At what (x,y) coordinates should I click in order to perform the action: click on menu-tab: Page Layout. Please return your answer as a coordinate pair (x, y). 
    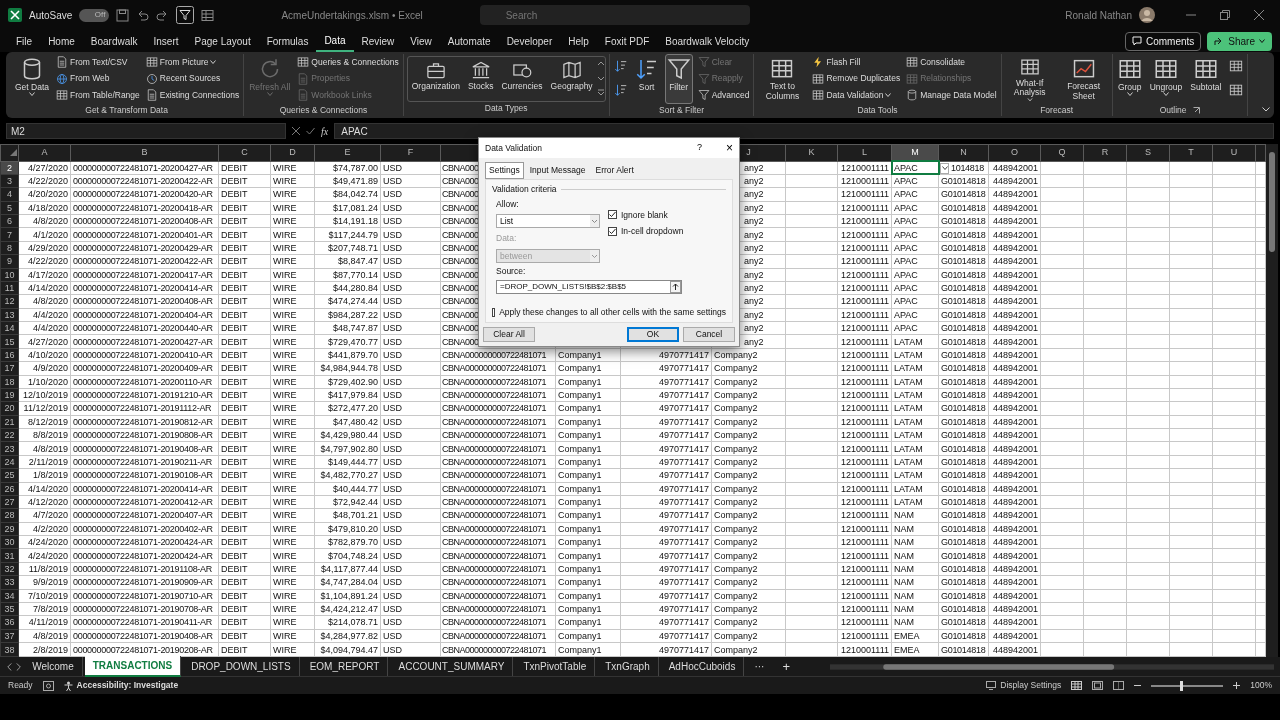
    Looking at the image, I should click on (222, 41).